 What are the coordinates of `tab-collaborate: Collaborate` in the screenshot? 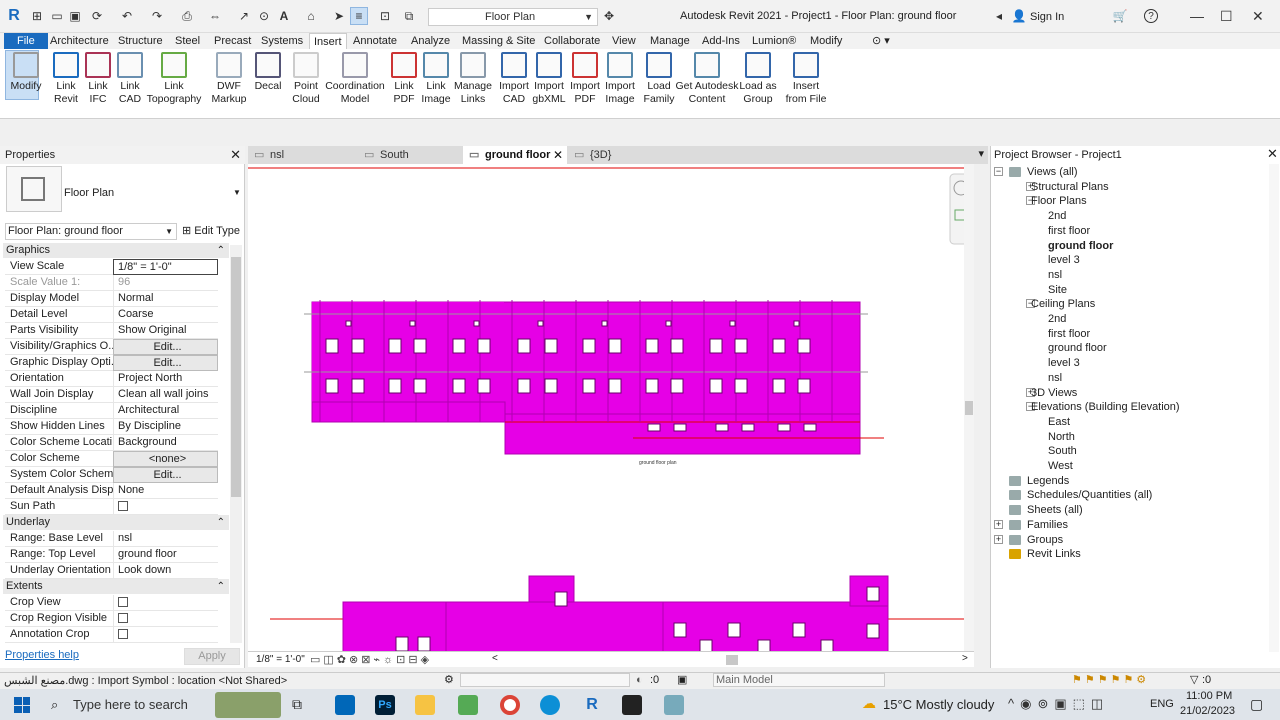 It's located at (572, 41).